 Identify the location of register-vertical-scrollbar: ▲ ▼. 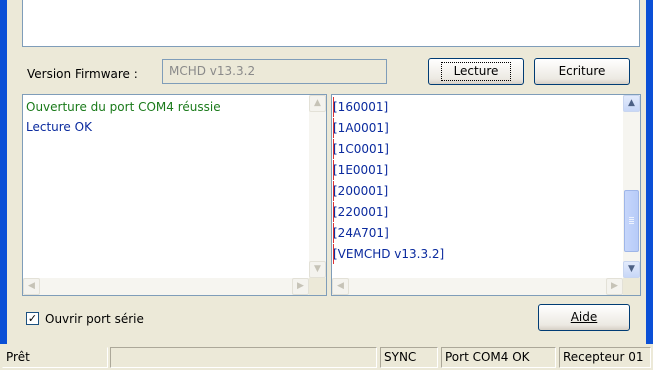
(631, 186).